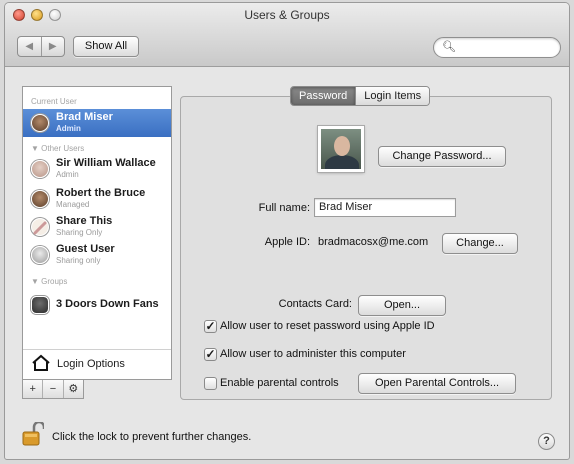 The image size is (574, 464). I want to click on empty-checkbox, so click(210, 383).